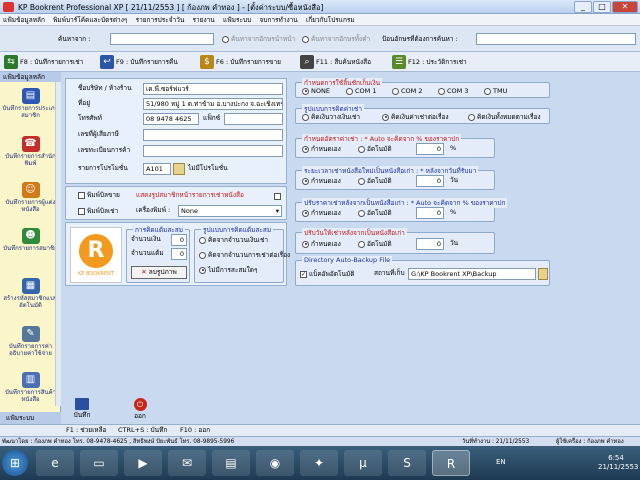  Describe the element at coordinates (275, 463) in the screenshot. I see `taskbar-chrome: ◉` at that location.